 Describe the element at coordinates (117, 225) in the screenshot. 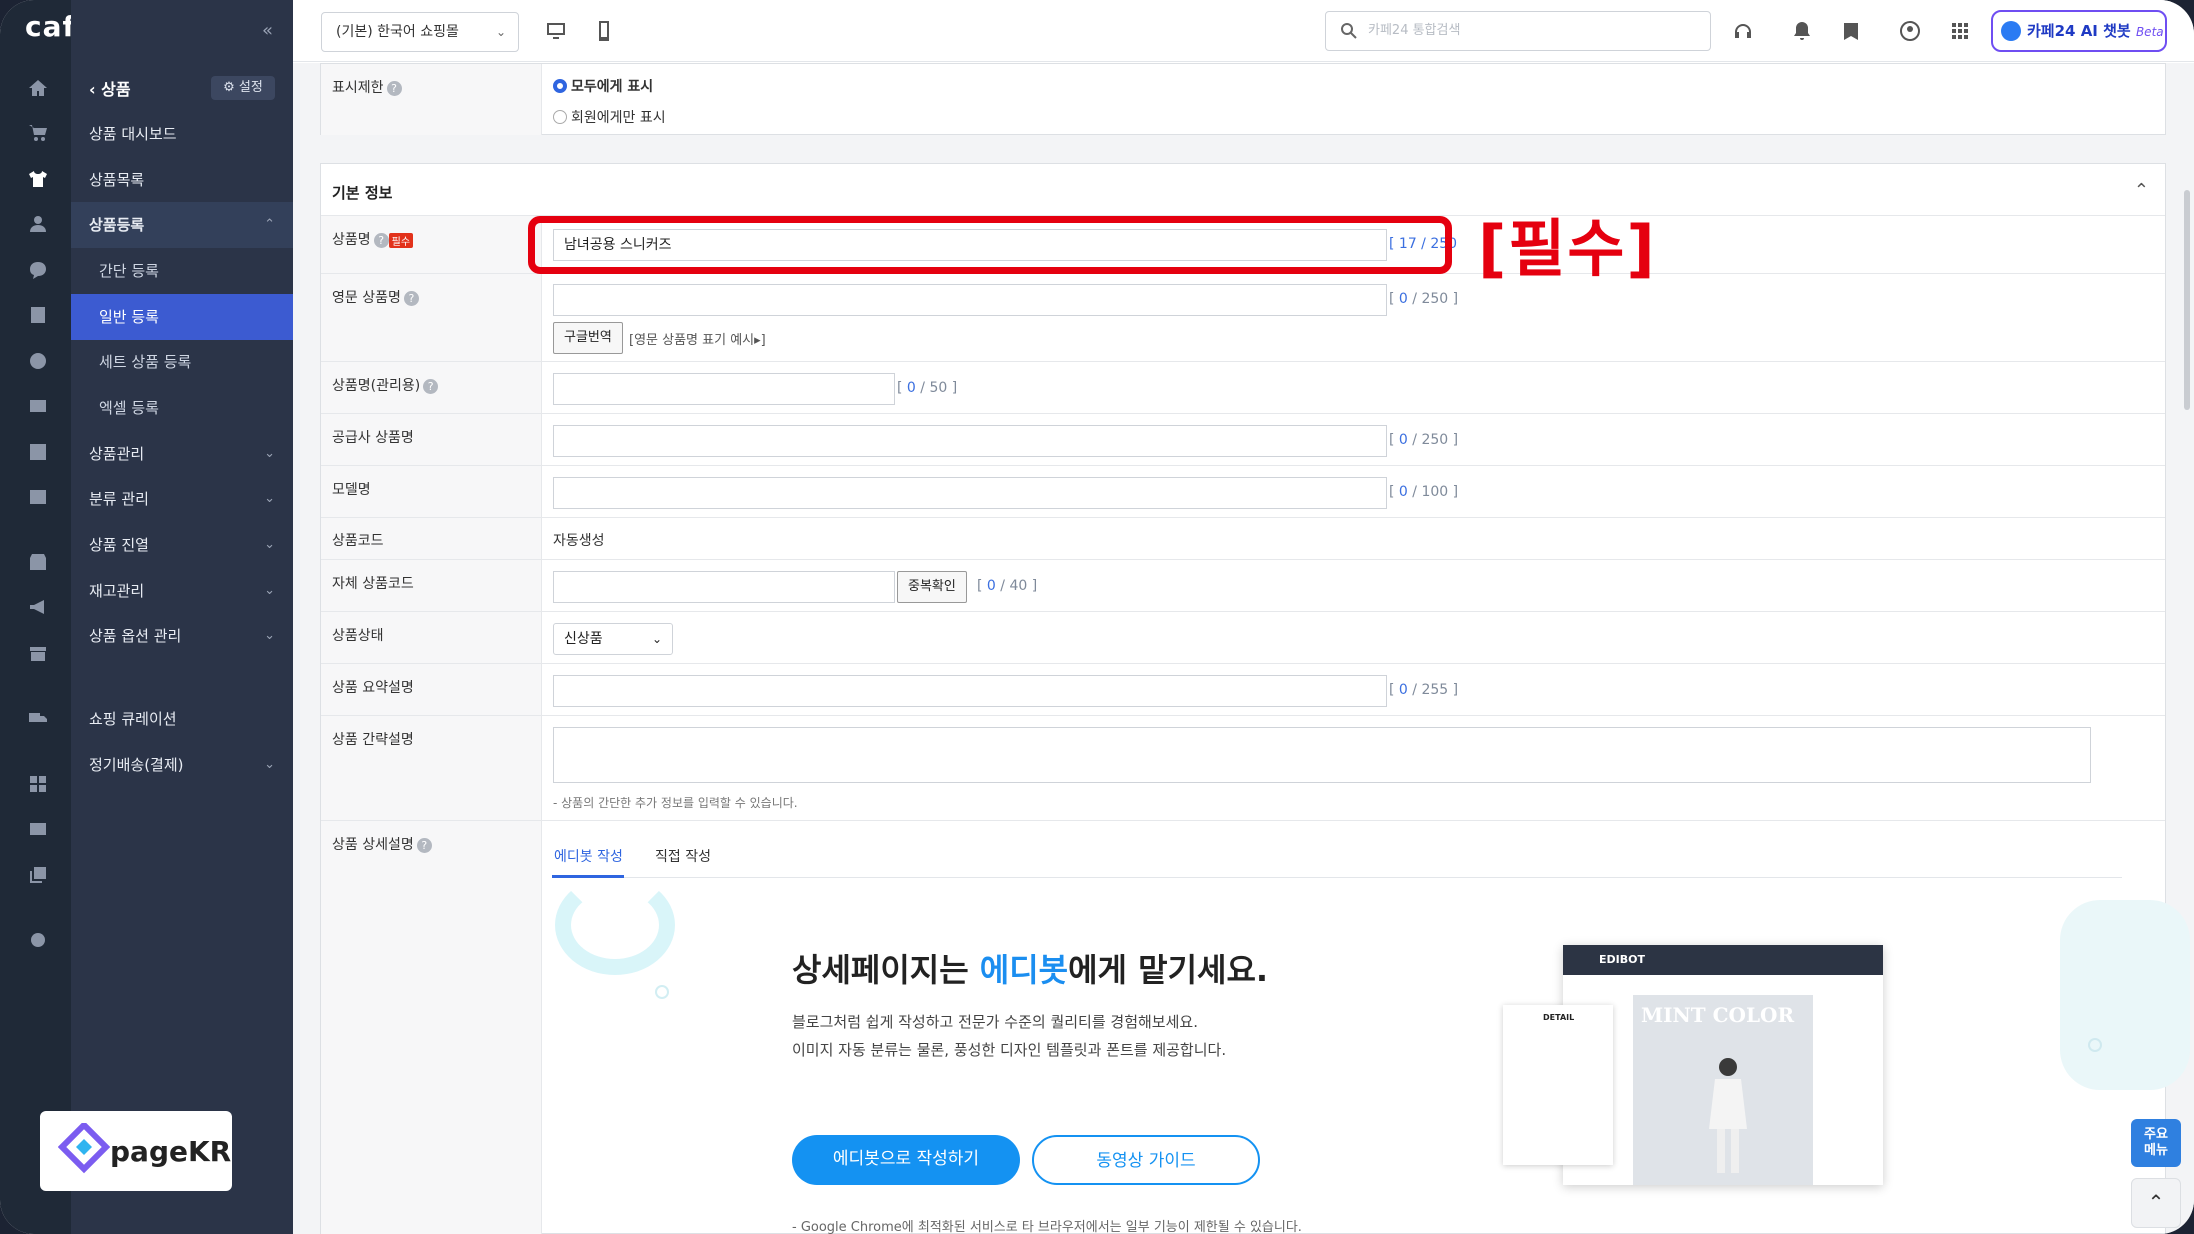

I see `sidebar-item-label: 상품등록` at that location.